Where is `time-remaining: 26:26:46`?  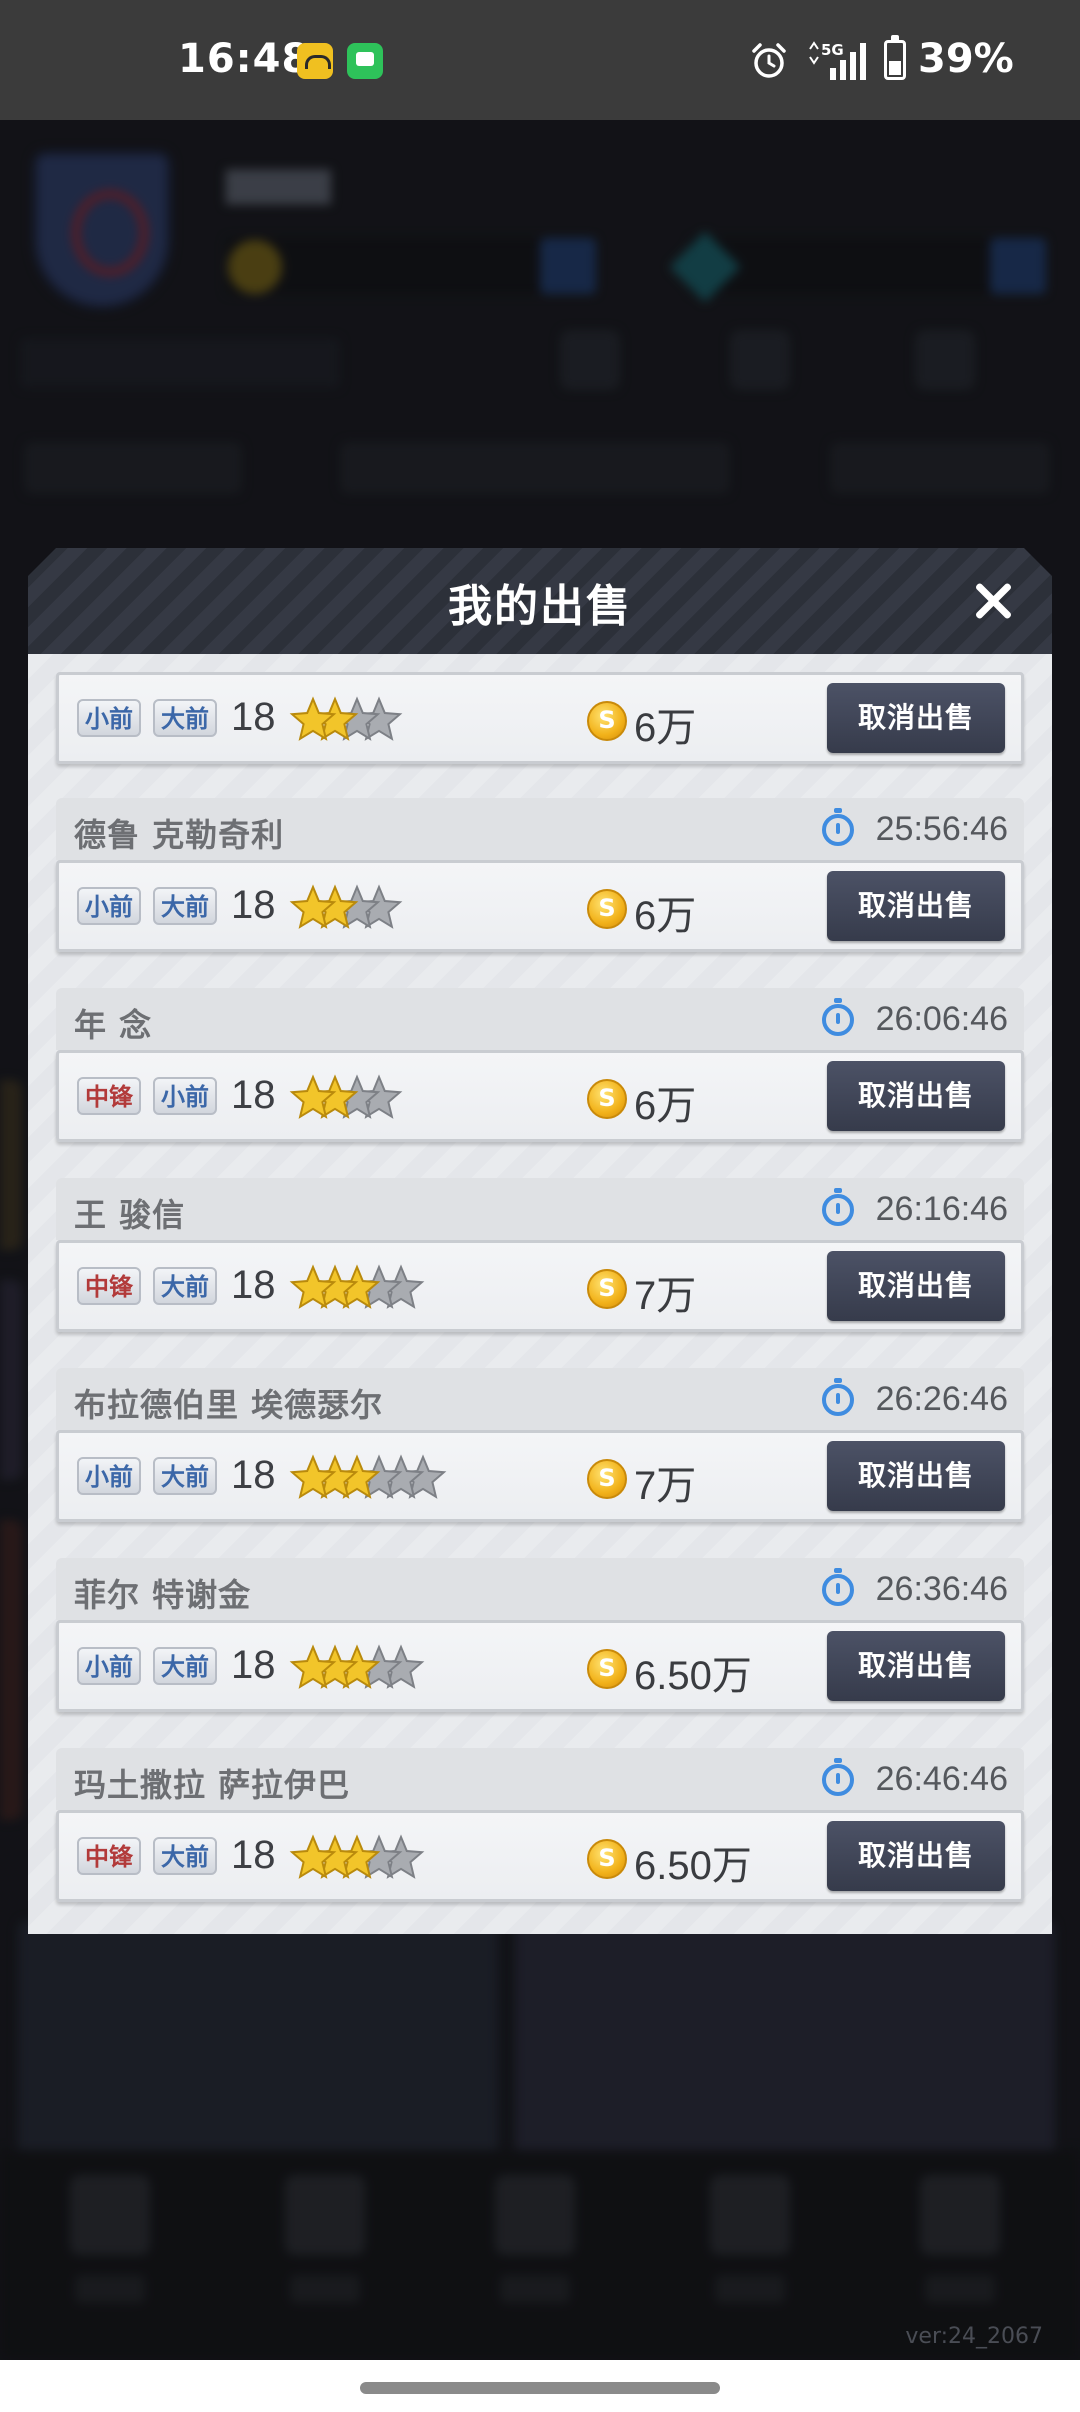 time-remaining: 26:26:46 is located at coordinates (941, 1399).